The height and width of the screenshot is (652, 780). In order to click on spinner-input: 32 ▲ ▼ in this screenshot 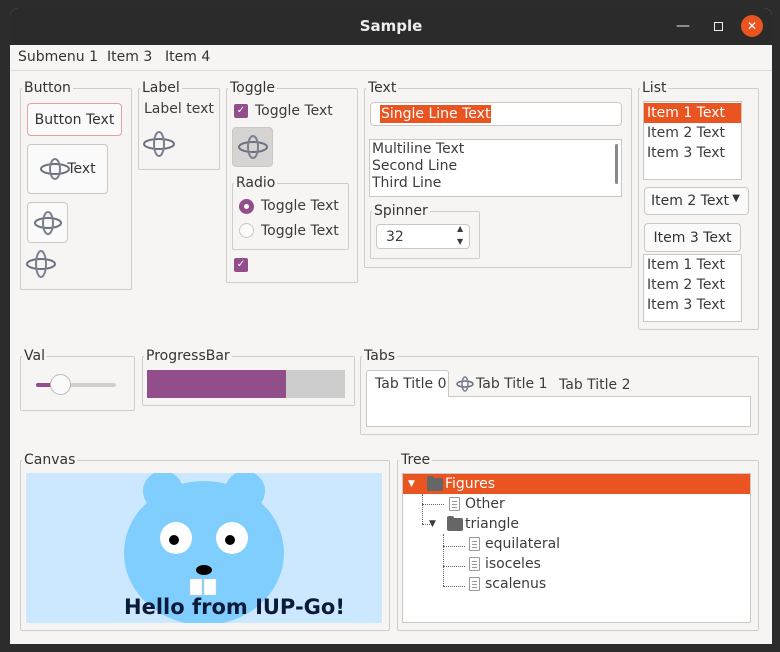, I will do `click(423, 236)`.